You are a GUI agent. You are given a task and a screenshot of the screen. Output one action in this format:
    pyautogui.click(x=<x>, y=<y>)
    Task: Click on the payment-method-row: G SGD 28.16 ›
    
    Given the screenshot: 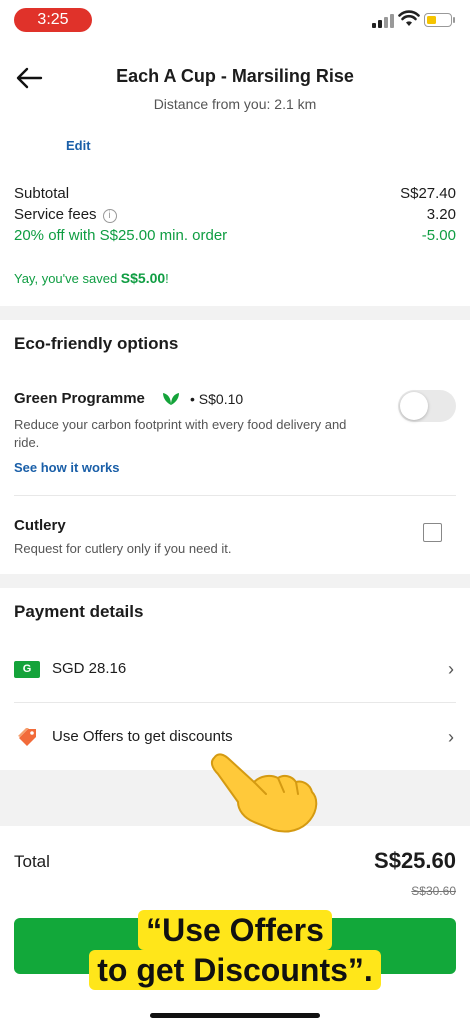 What is the action you would take?
    pyautogui.click(x=235, y=670)
    